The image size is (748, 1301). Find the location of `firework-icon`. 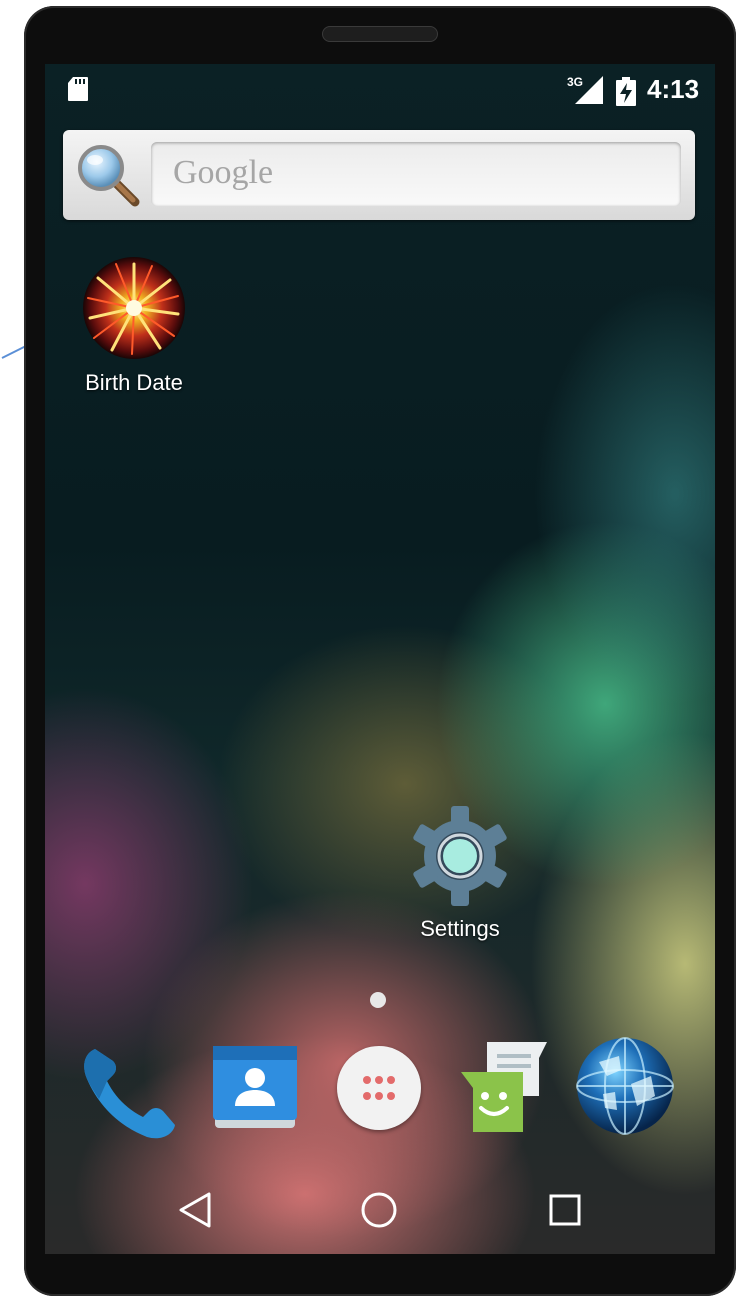

firework-icon is located at coordinates (134, 308).